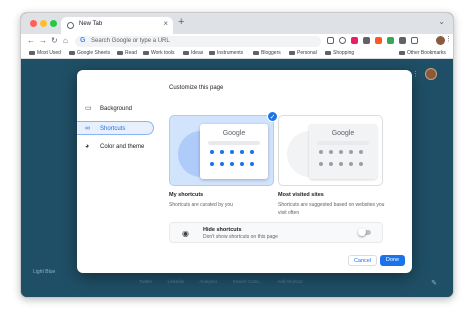 This screenshot has height=314, width=474. Describe the element at coordinates (165, 23) in the screenshot. I see `tab-close-icon: ×` at that location.